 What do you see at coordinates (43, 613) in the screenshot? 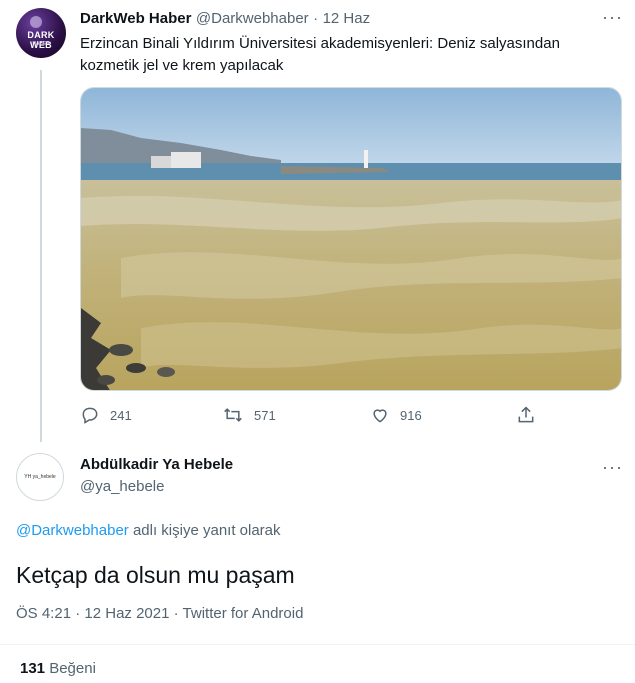
I see `tweet-time: ÖS 4:21` at bounding box center [43, 613].